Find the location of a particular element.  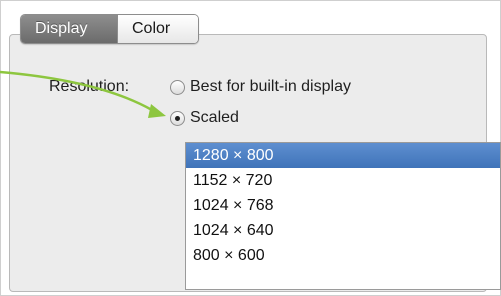

tab-color: Color is located at coordinates (157, 29).